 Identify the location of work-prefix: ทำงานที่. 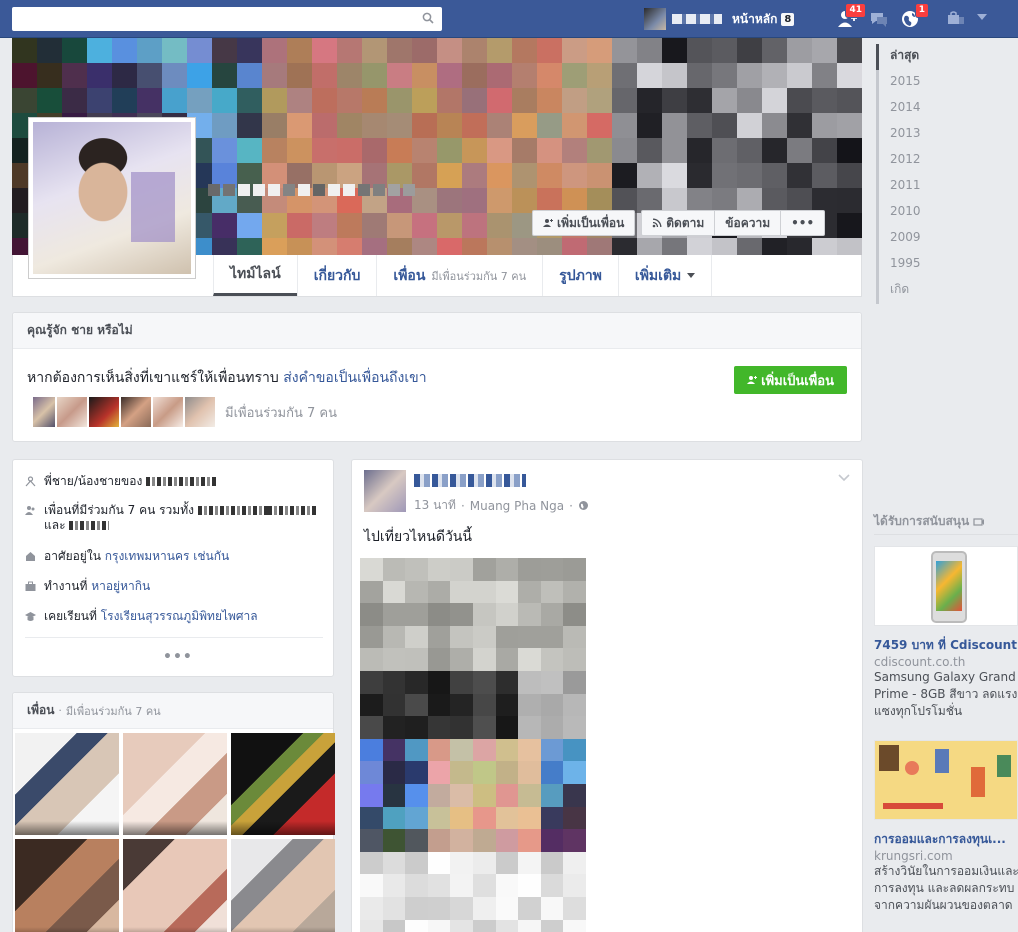
(66, 586).